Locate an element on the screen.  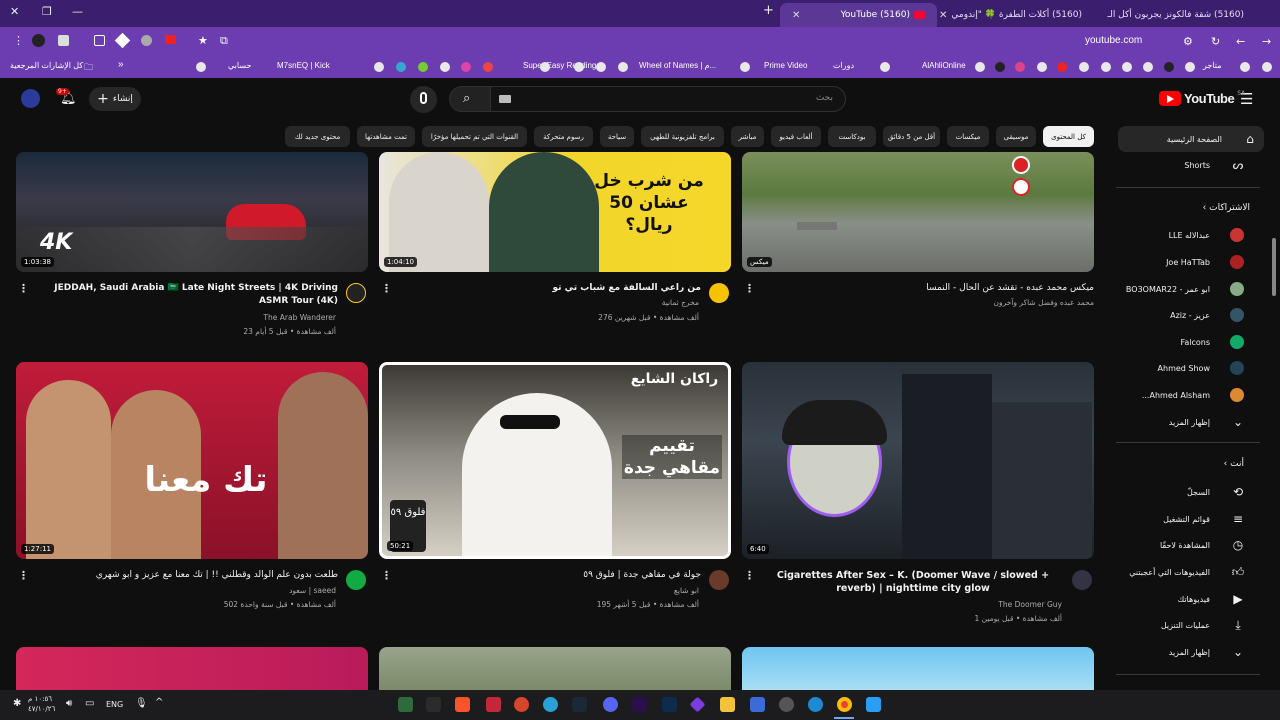
steam-icon is located at coordinates (579, 704).